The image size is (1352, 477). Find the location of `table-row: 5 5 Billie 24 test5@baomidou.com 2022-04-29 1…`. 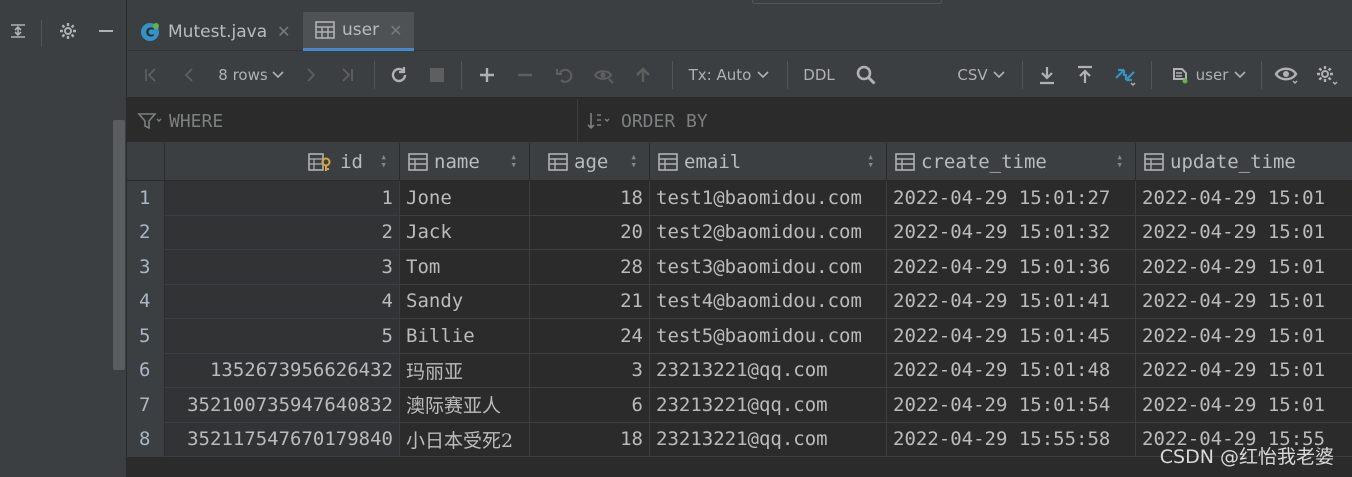

table-row: 5 5 Billie 24 test5@baomidou.com 2022-04-29 1… is located at coordinates (739, 336).